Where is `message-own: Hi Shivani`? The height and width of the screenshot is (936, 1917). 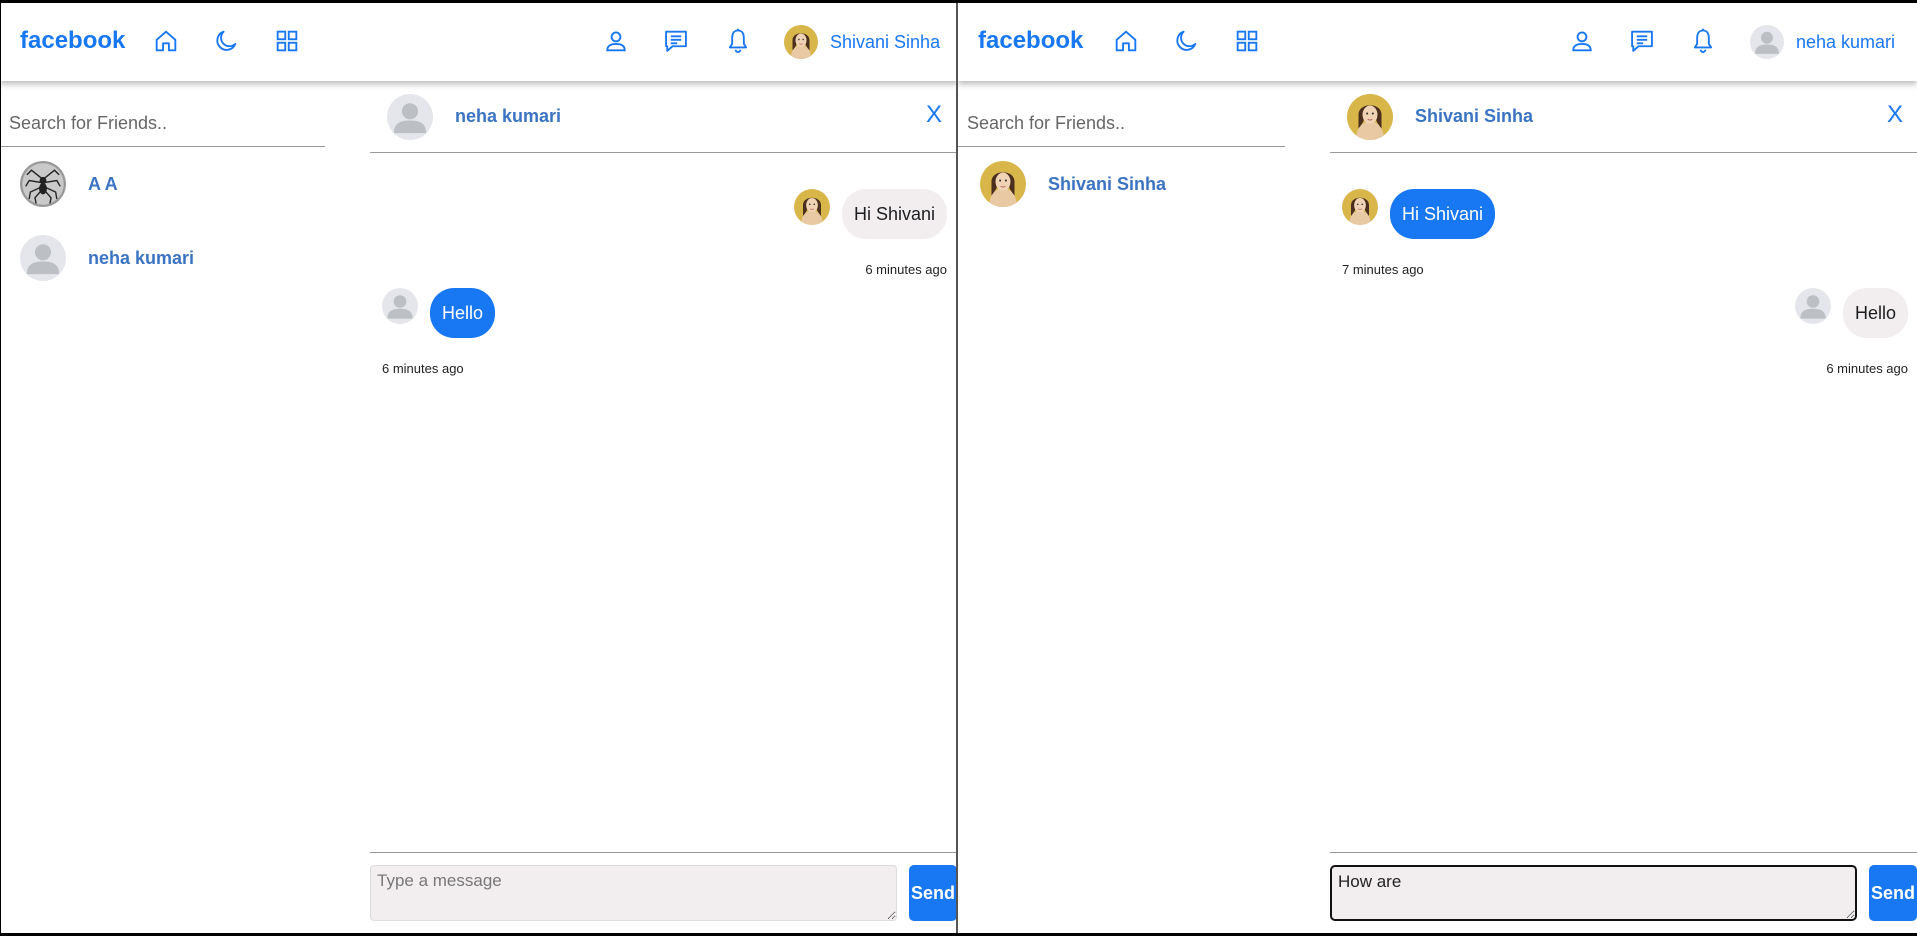 message-own: Hi Shivani is located at coordinates (870, 214).